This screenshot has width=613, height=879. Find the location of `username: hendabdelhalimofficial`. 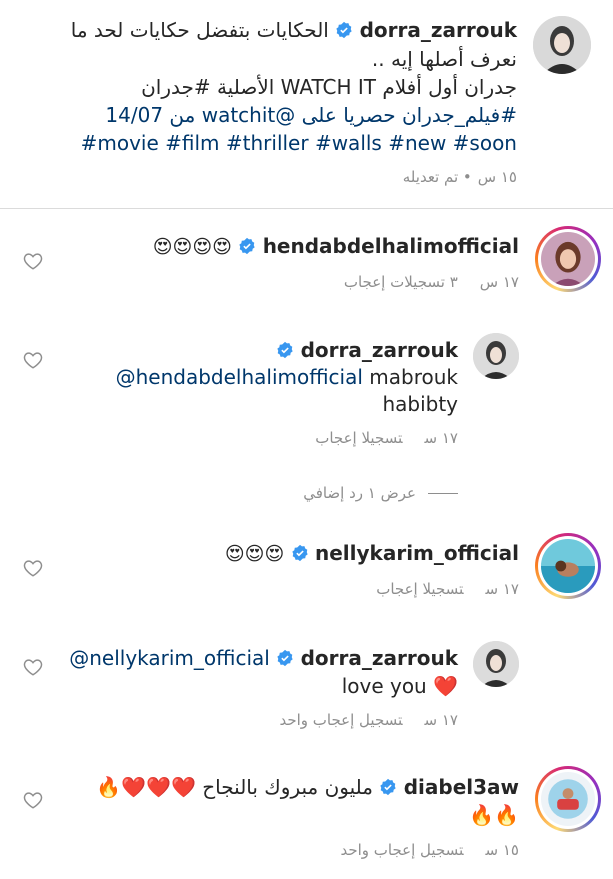

username: hendabdelhalimofficial is located at coordinates (391, 246).